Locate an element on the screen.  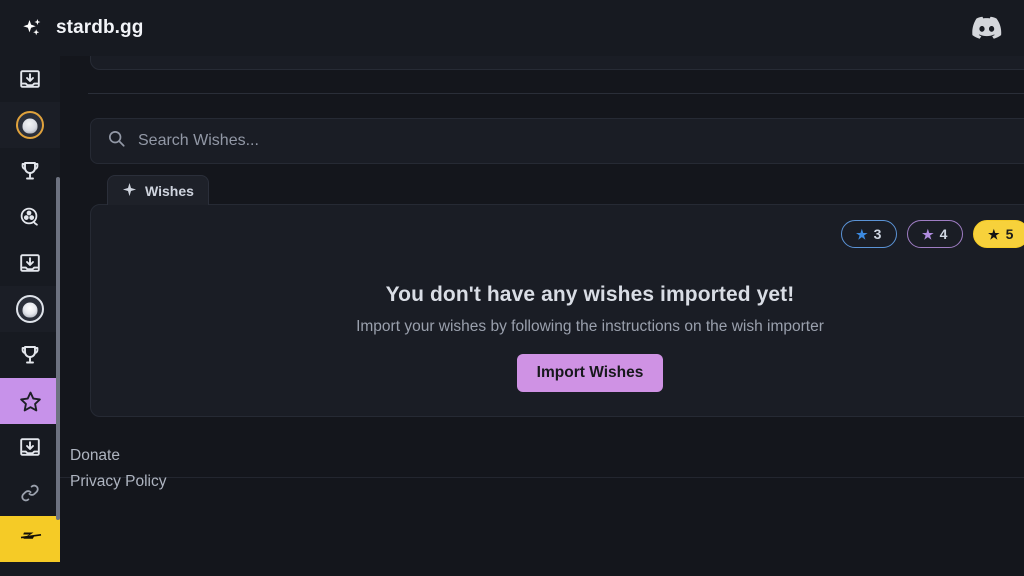
footer-link-donate: Donate is located at coordinates (118, 456).